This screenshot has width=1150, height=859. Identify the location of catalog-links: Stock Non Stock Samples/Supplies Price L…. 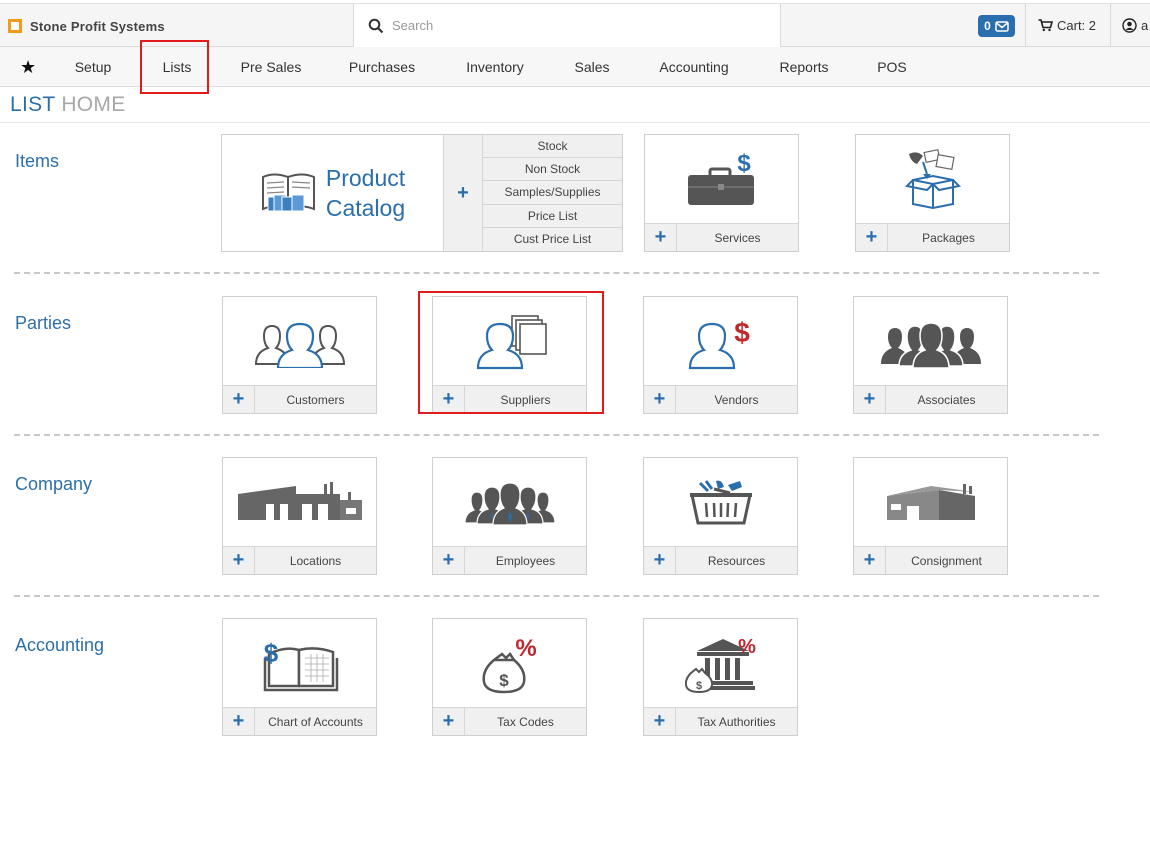
(552, 193).